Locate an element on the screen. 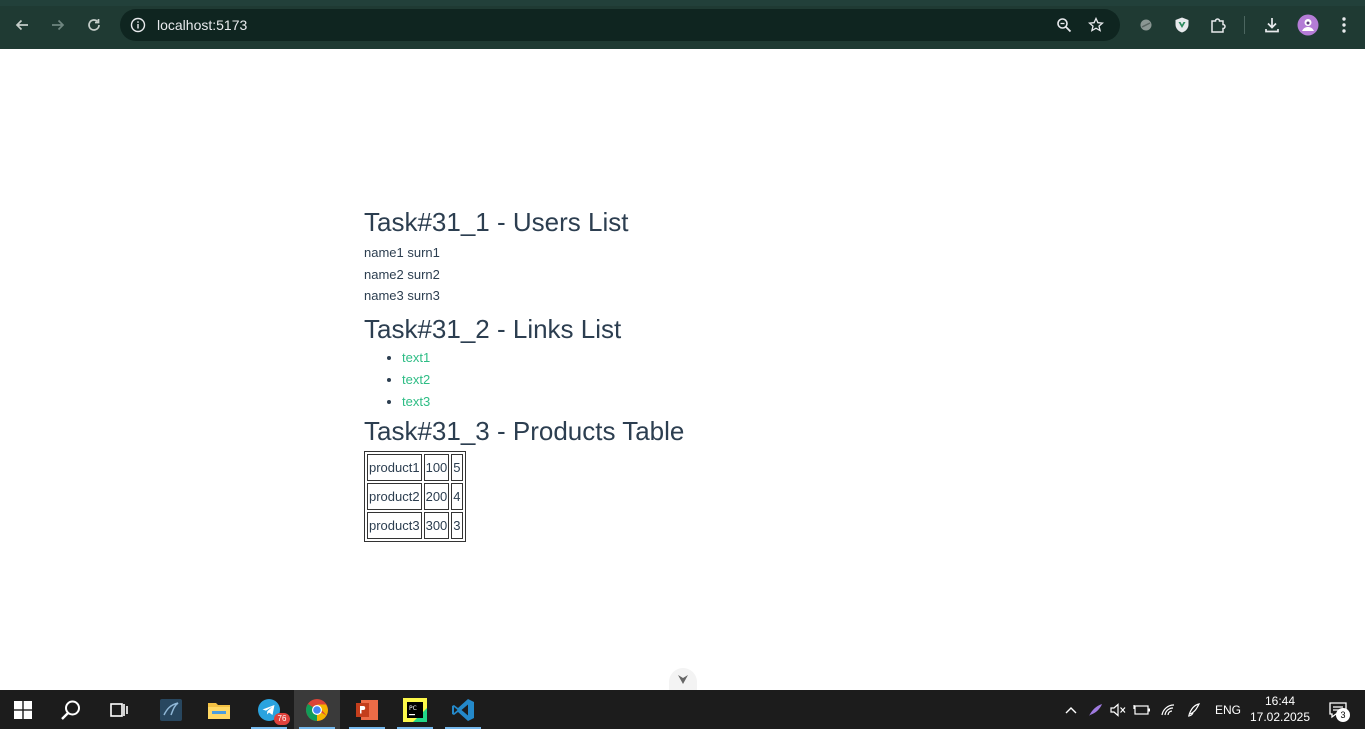  notifications-button: 3 is located at coordinates (1338, 709).